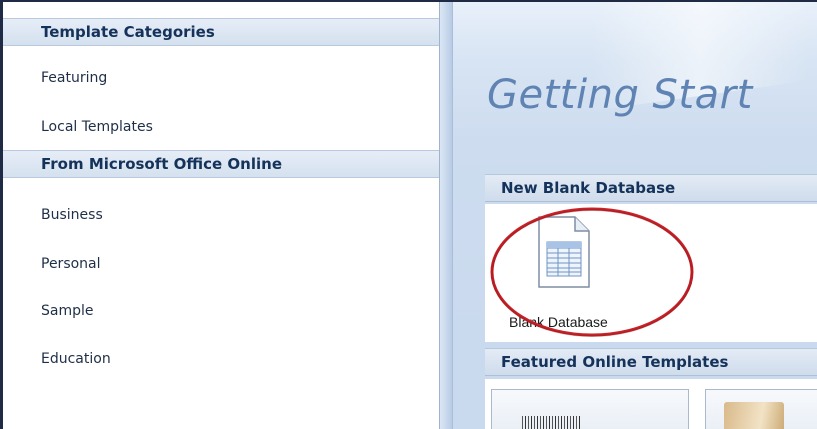  What do you see at coordinates (558, 322) in the screenshot?
I see `blank-database-label: Blank Database` at bounding box center [558, 322].